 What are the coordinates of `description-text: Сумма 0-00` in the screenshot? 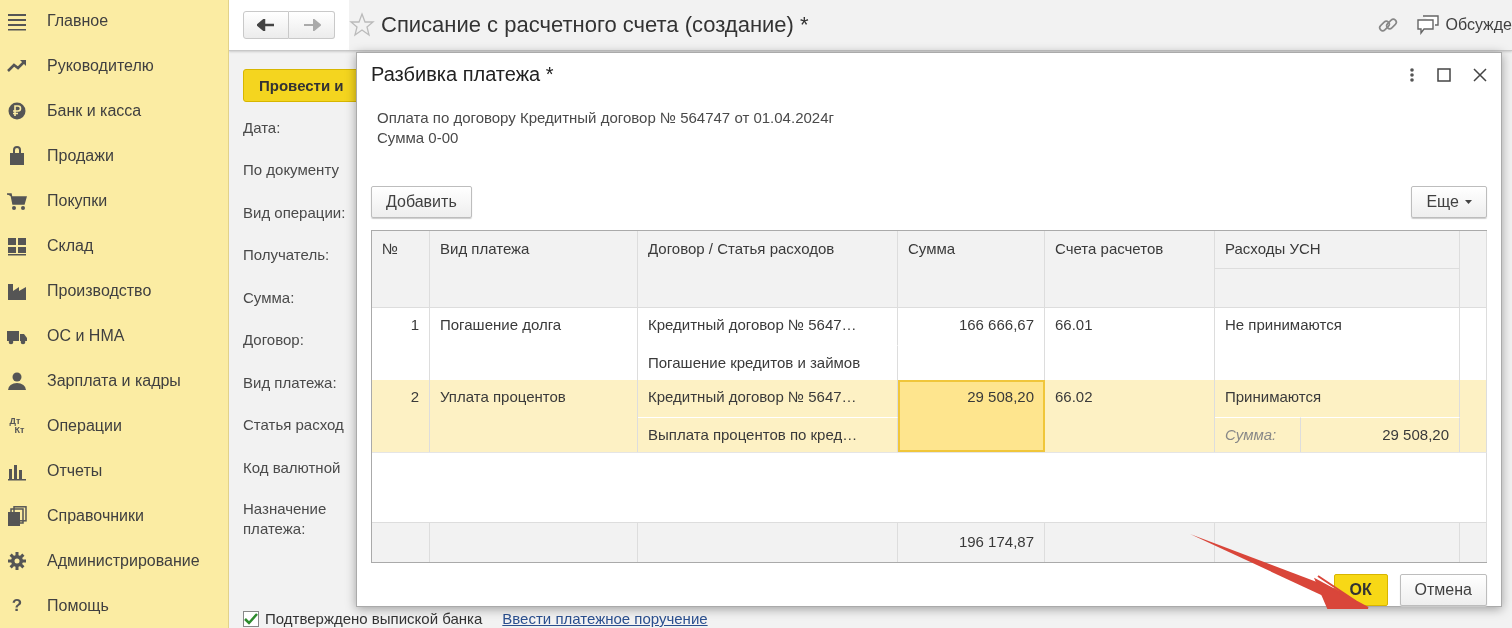 It's located at (418, 138).